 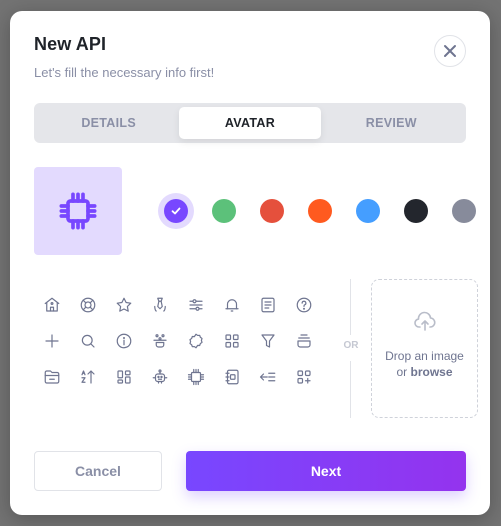 What do you see at coordinates (70, 44) in the screenshot?
I see `modal-title: New API` at bounding box center [70, 44].